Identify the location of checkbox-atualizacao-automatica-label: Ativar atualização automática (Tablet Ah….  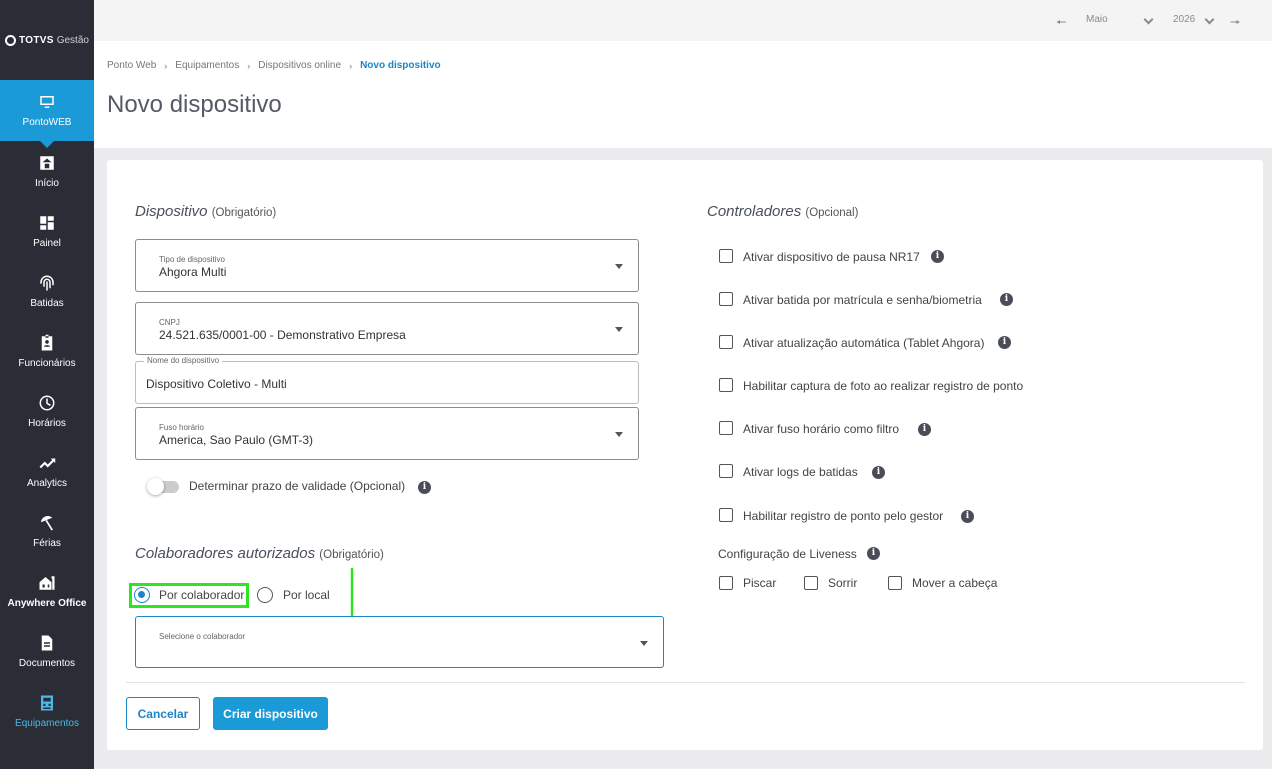
(864, 343).